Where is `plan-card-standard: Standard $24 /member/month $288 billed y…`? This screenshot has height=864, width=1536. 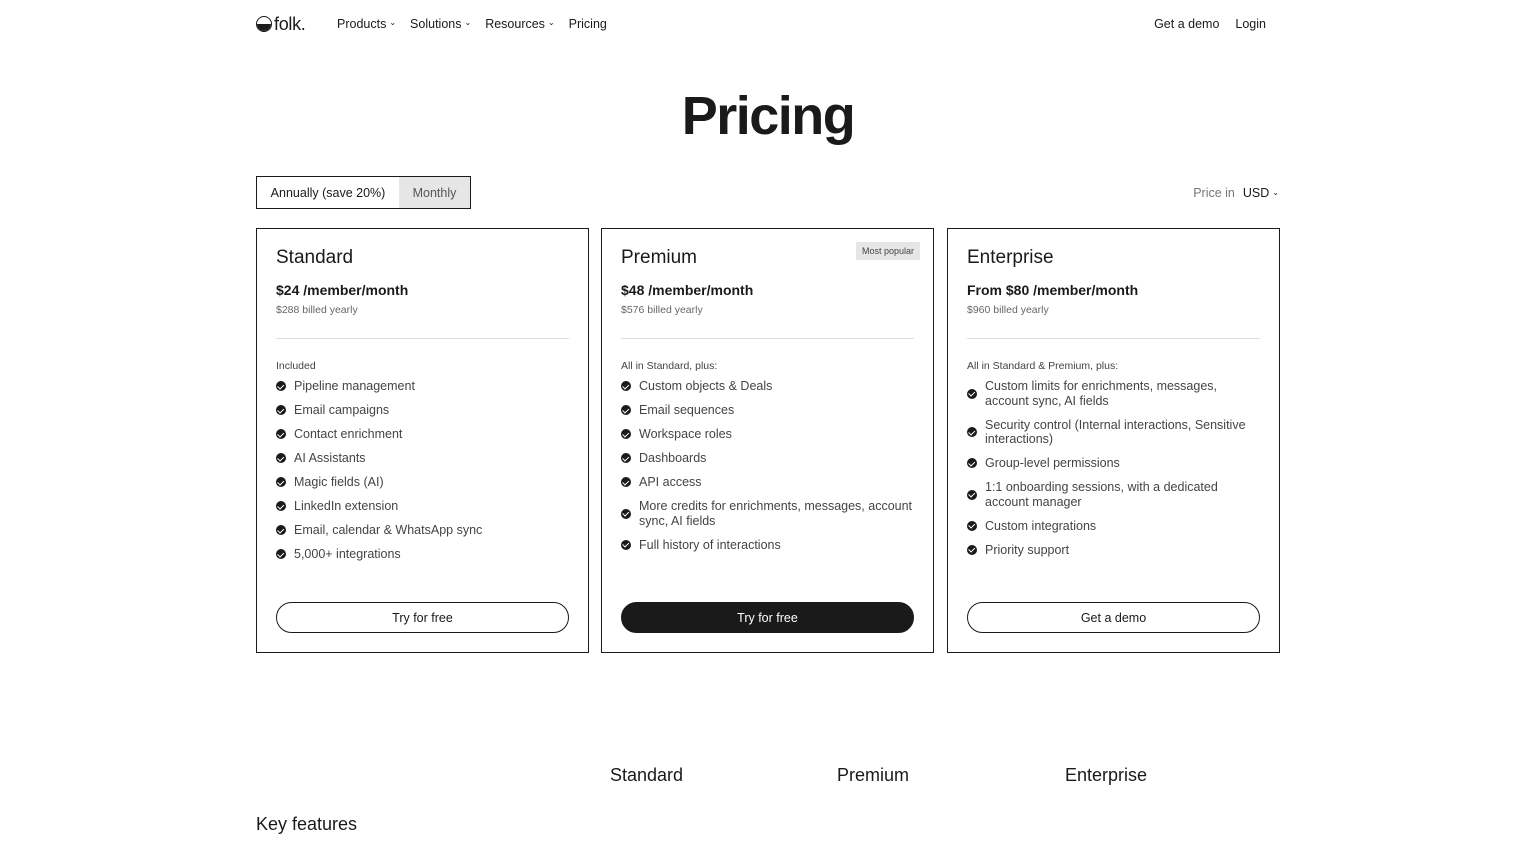
plan-card-standard: Standard $24 /member/month $288 billed y… is located at coordinates (422, 440).